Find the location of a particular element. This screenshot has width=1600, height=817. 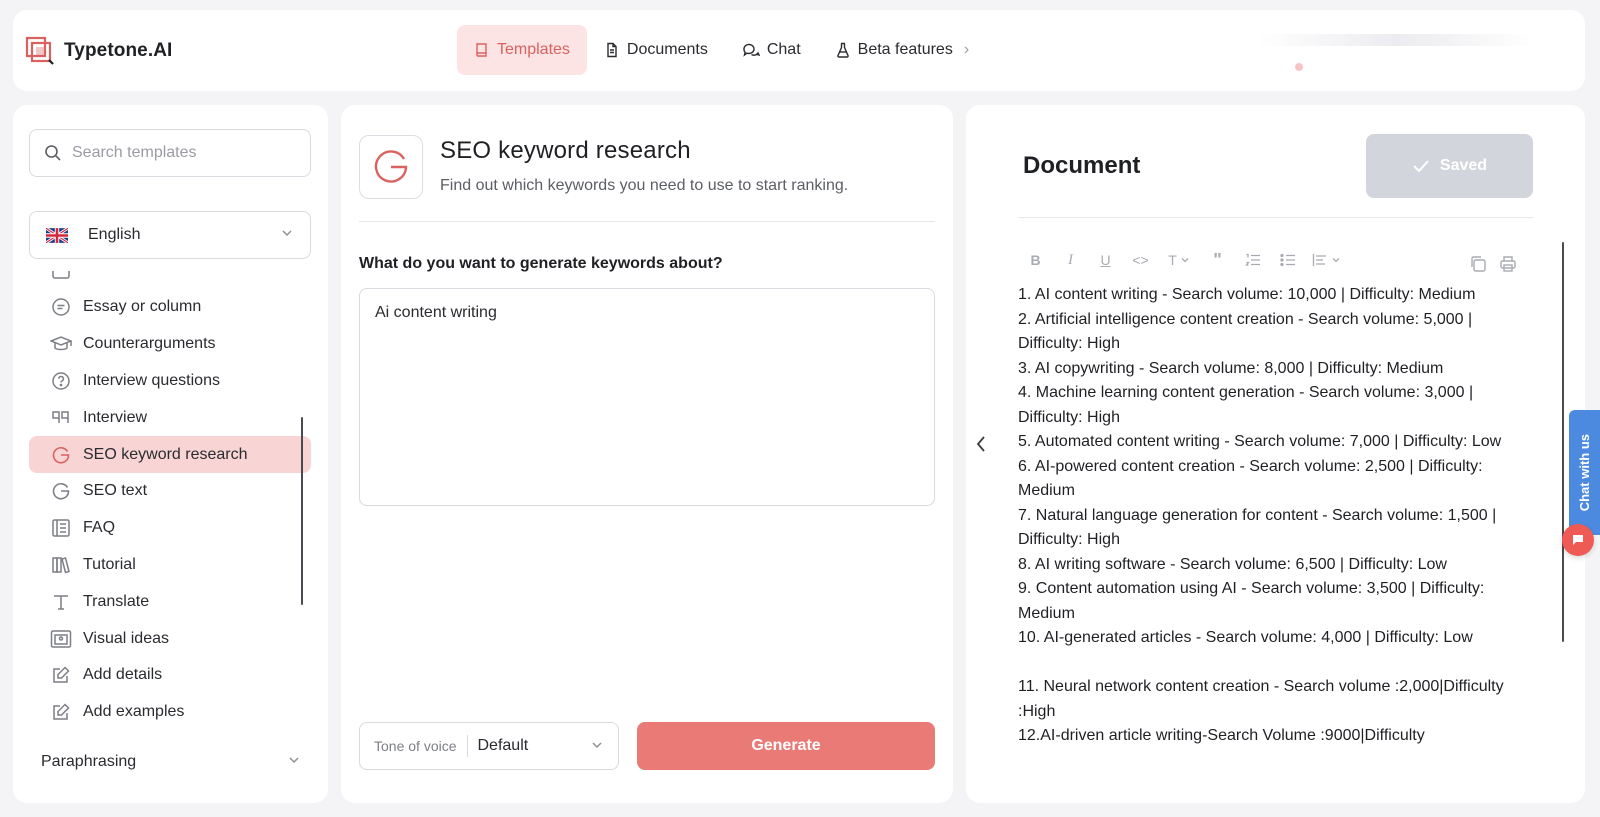

separator is located at coordinates (467, 746).